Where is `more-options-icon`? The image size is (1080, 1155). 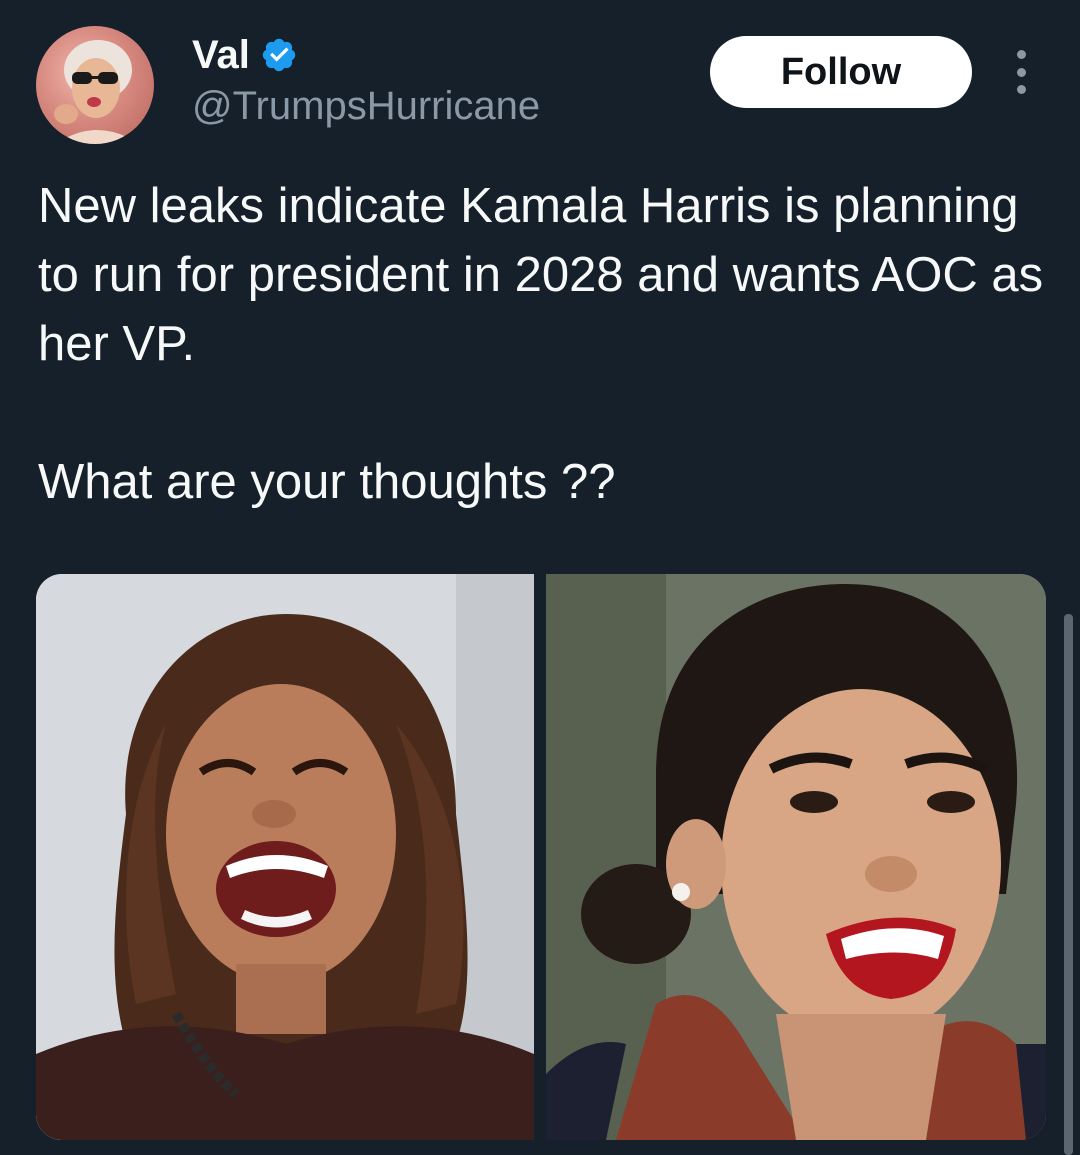 more-options-icon is located at coordinates (1021, 72).